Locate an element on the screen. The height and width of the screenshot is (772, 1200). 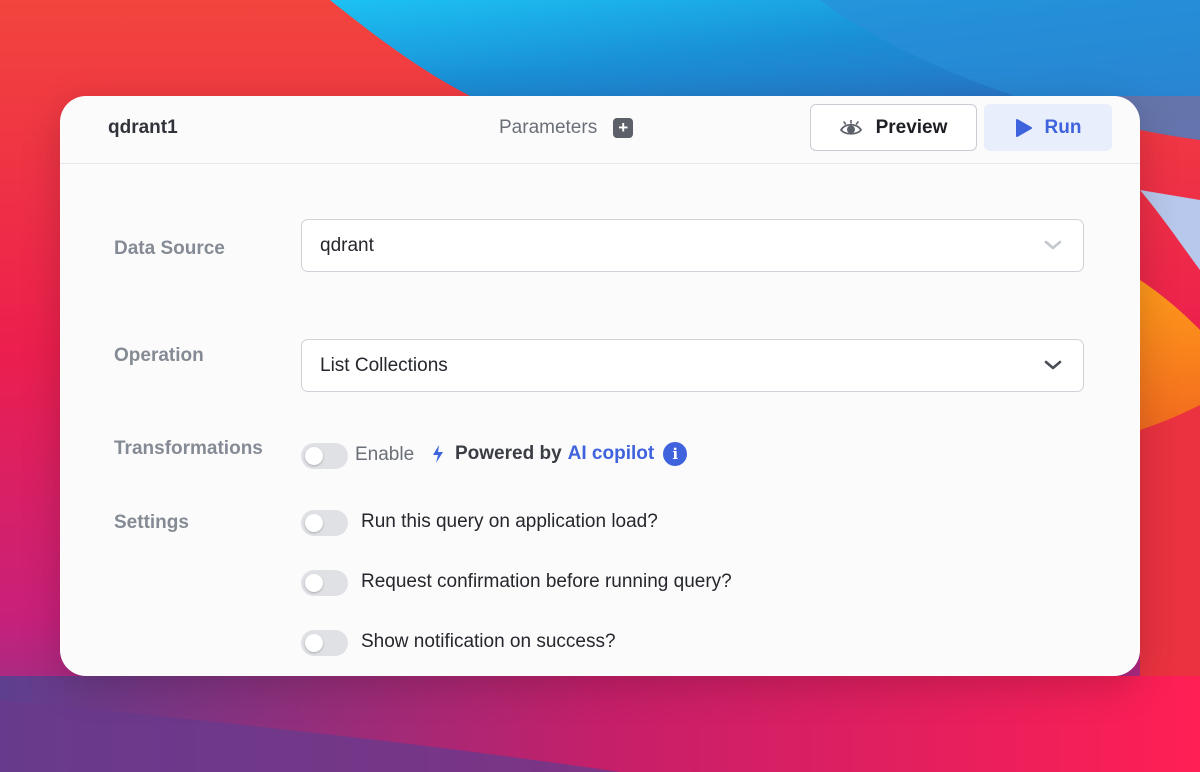
preview-label: Preview is located at coordinates (911, 127).